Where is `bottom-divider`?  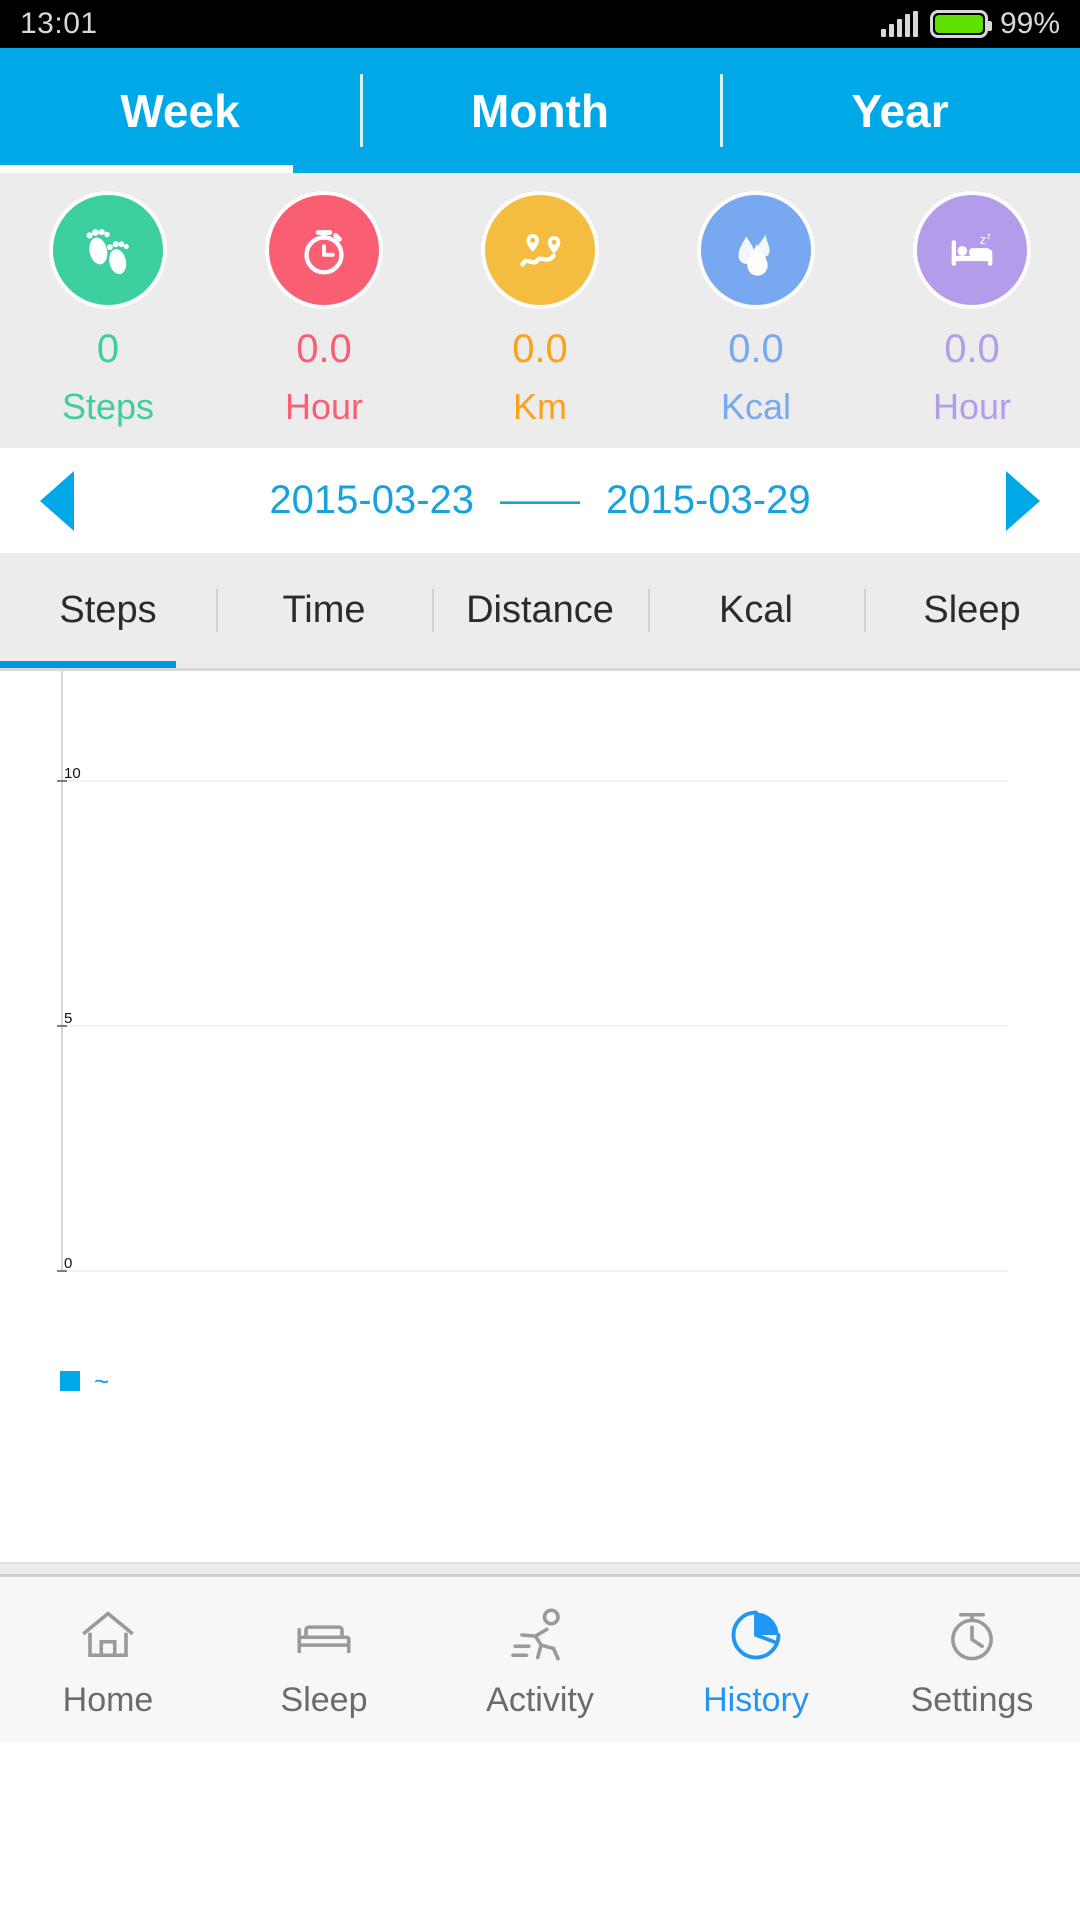 bottom-divider is located at coordinates (540, 1568).